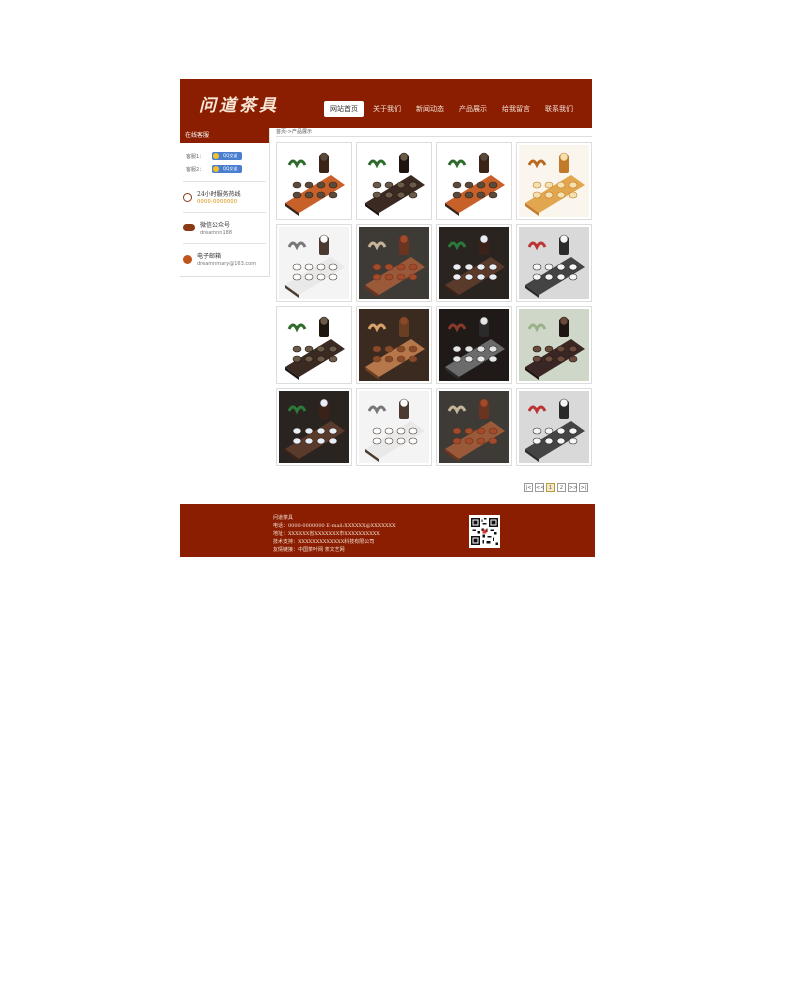 The height and width of the screenshot is (1000, 800). Describe the element at coordinates (324, 542) in the screenshot. I see `footer-support: 技术支持：XXXXXXXXXXXXX科技有限公司` at that location.